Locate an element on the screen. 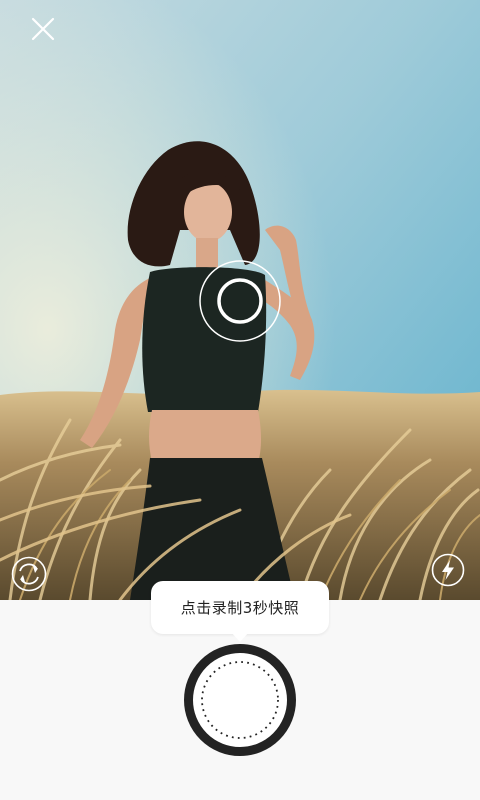 This screenshot has width=480, height=800. switch-camera-button is located at coordinates (29, 574).